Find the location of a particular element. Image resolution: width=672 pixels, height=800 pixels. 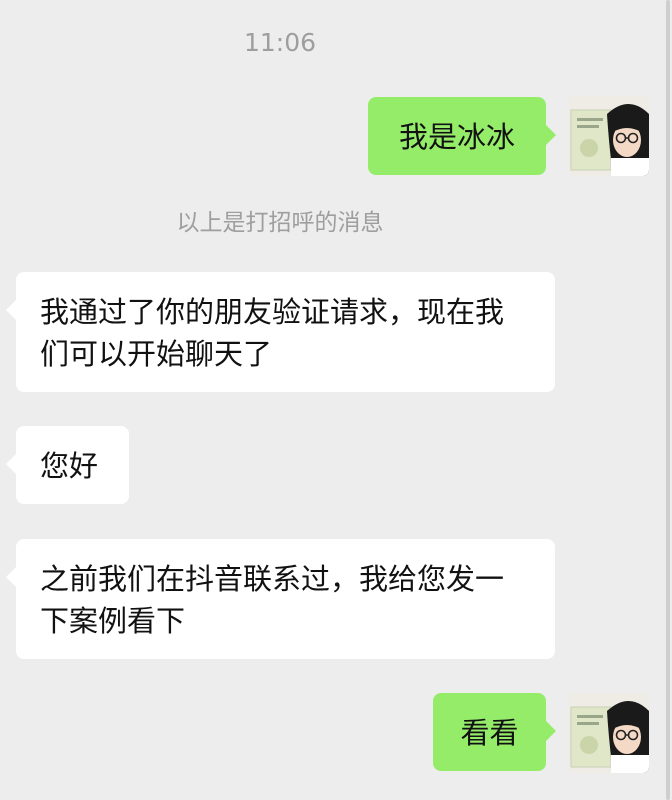

message-text: 您好 is located at coordinates (69, 466).